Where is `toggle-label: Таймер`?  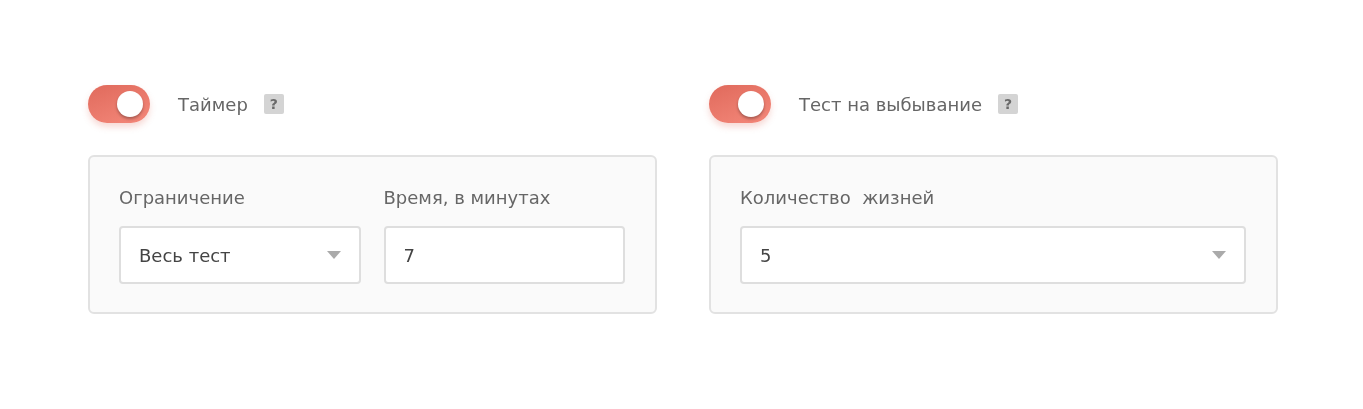 toggle-label: Таймер is located at coordinates (213, 104).